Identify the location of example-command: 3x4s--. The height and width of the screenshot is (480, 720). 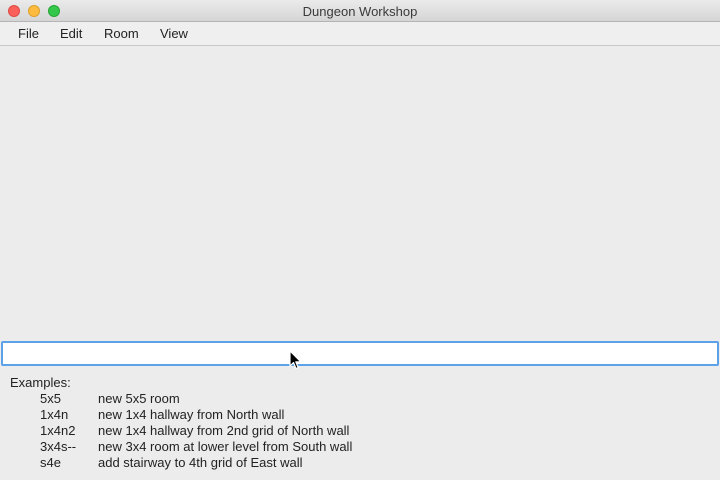
(58, 446).